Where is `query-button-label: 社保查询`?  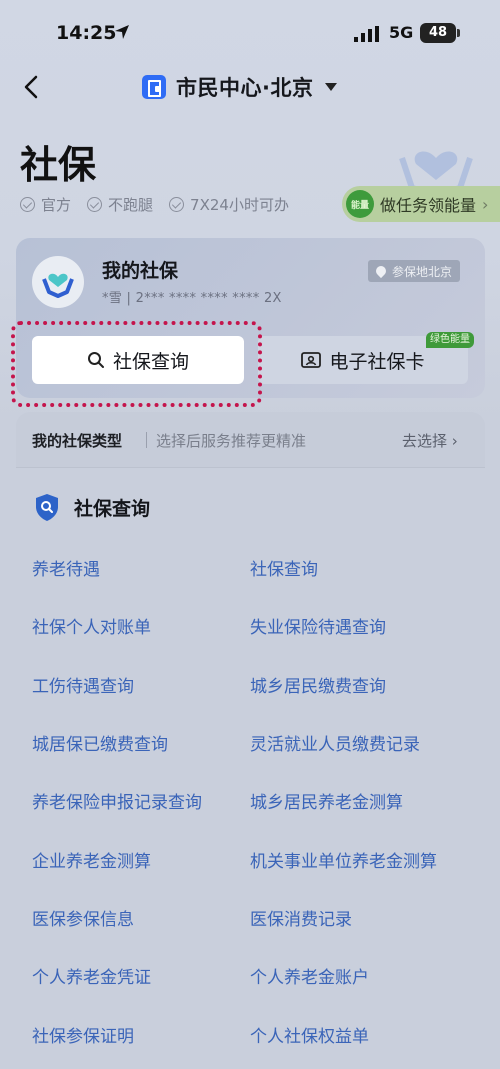
query-button-label: 社保查询 is located at coordinates (150, 361).